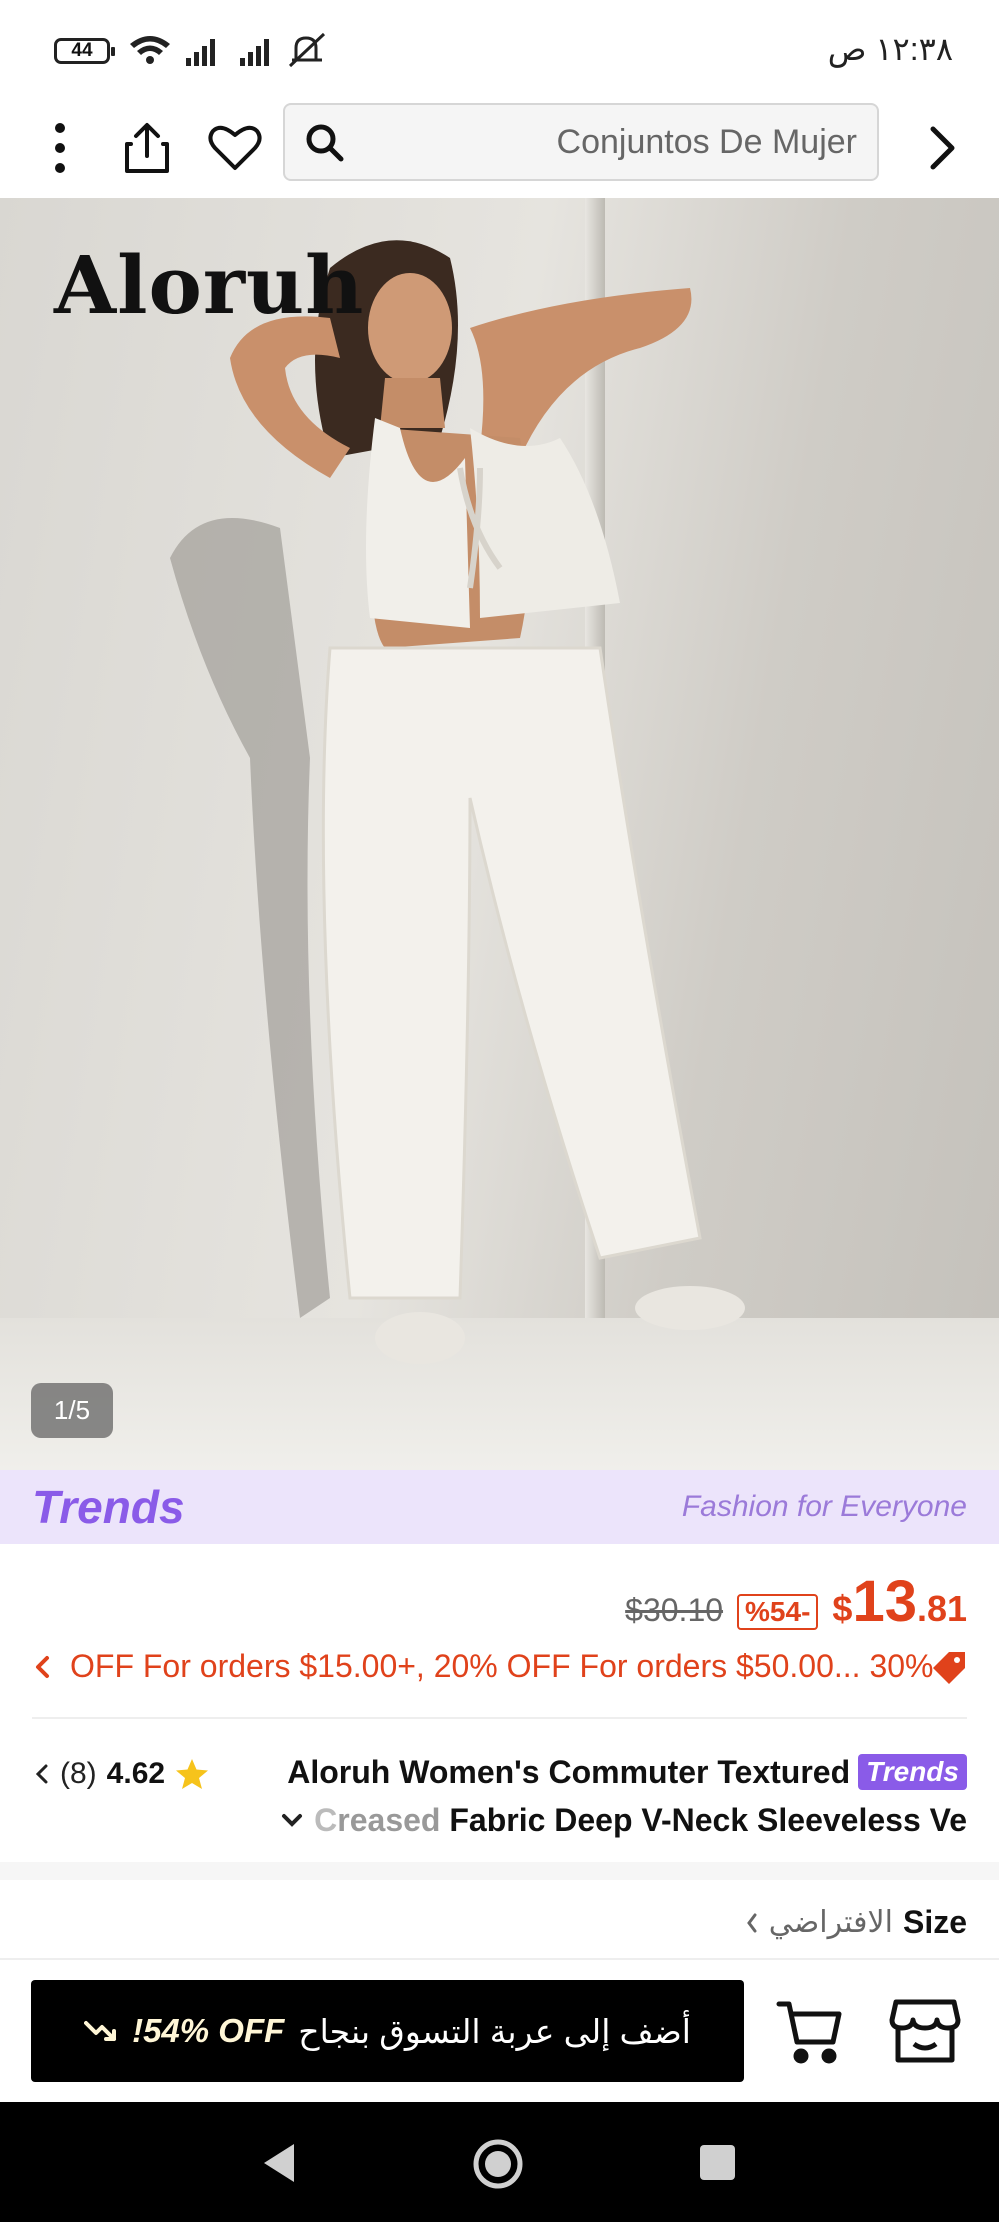  I want to click on battery-level: 44, so click(82, 50).